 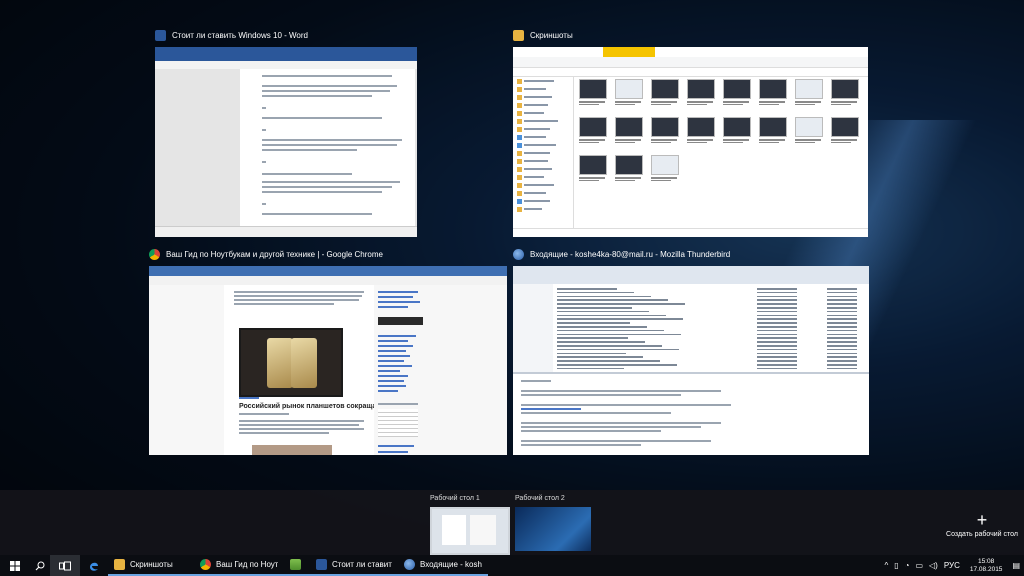 I want to click on search-button, so click(x=40, y=565).